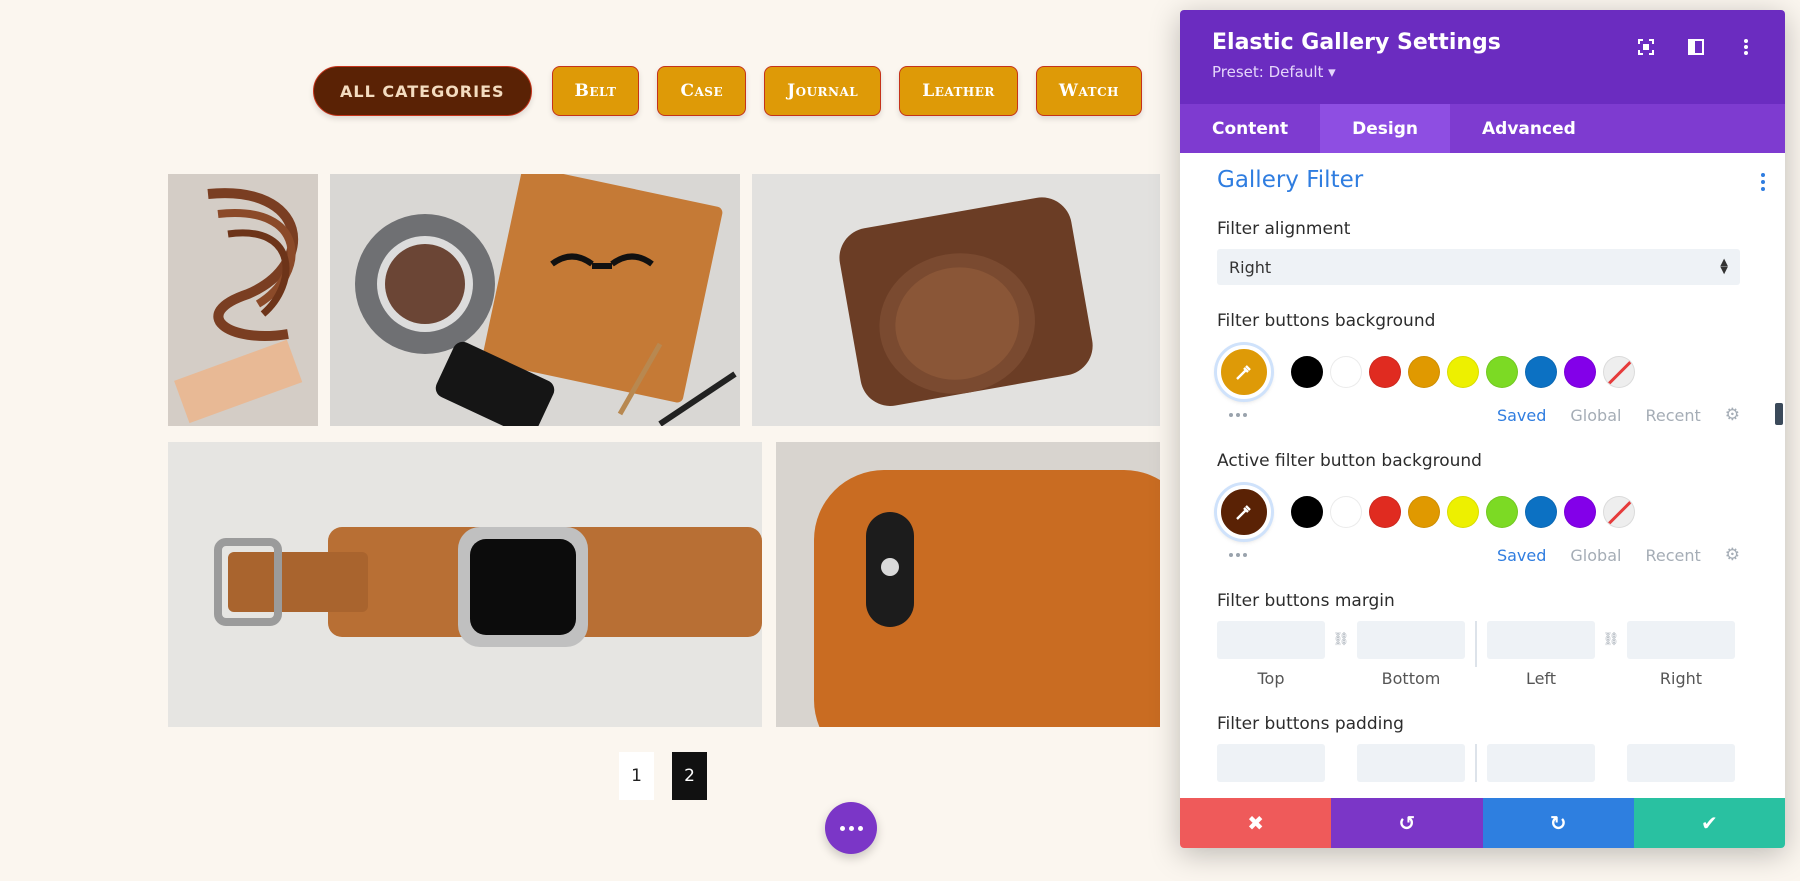 Image resolution: width=1800 pixels, height=881 pixels. Describe the element at coordinates (1256, 823) in the screenshot. I see `close-icon: ✖` at that location.